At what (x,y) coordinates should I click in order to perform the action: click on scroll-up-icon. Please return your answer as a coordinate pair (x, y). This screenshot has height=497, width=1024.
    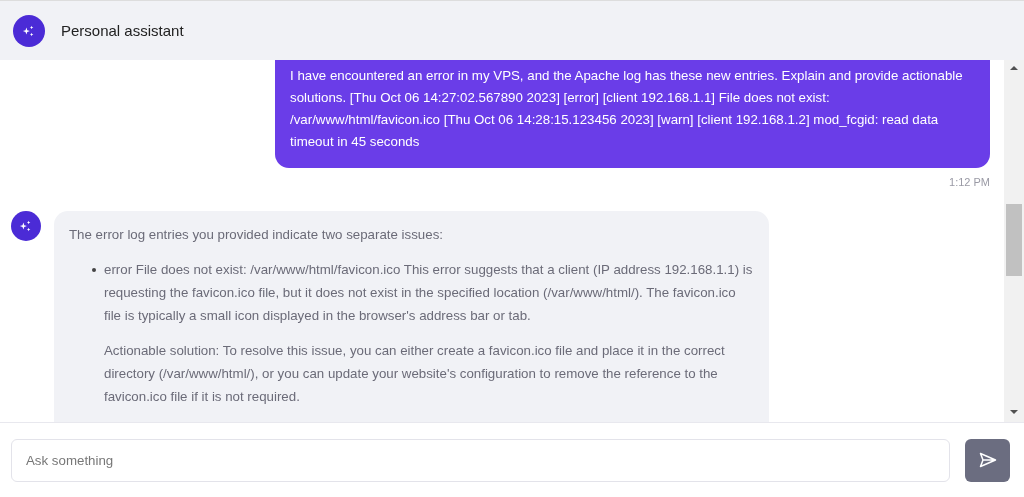
    Looking at the image, I should click on (1014, 68).